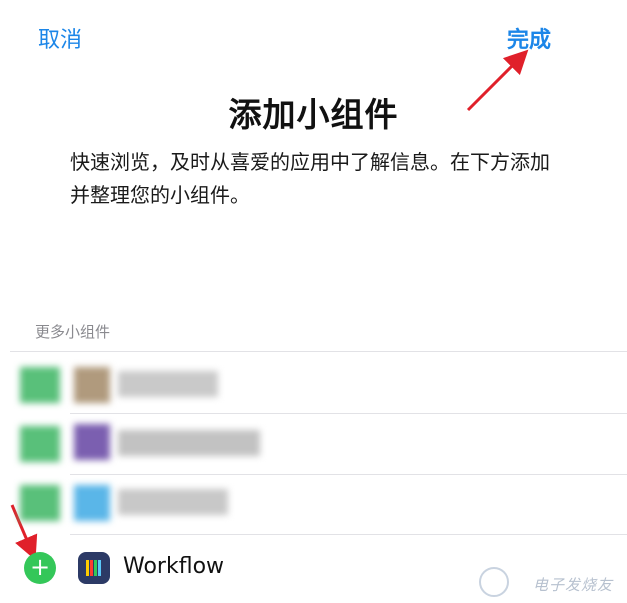 The height and width of the screenshot is (603, 627). What do you see at coordinates (572, 585) in the screenshot?
I see `watermark: 电子发烧友` at bounding box center [572, 585].